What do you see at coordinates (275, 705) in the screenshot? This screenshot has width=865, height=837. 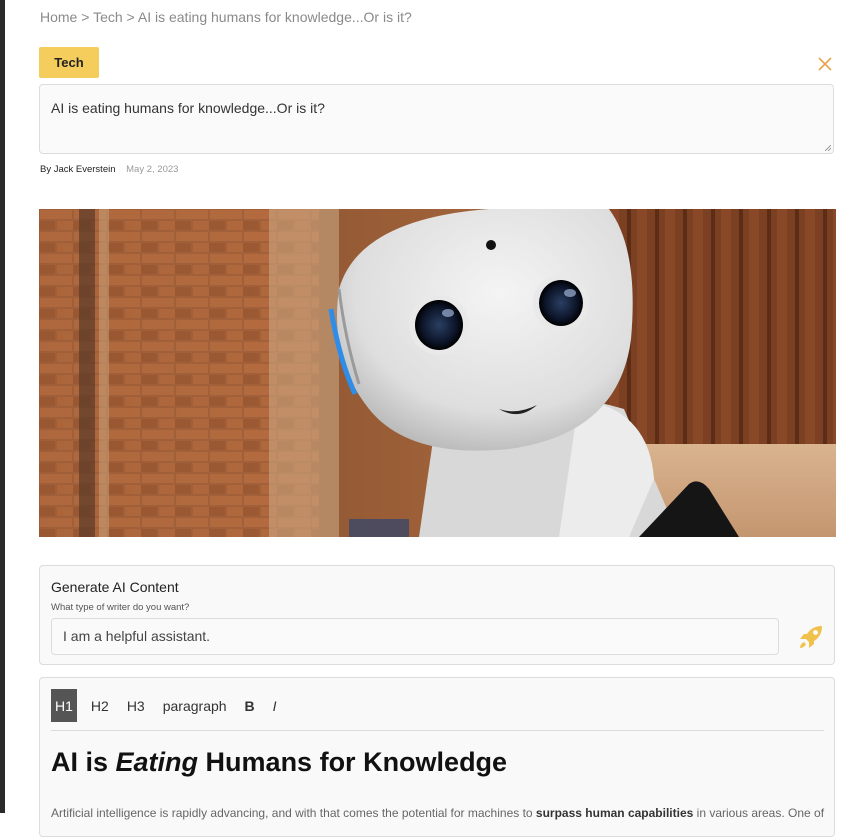 I see `italic-button: I` at bounding box center [275, 705].